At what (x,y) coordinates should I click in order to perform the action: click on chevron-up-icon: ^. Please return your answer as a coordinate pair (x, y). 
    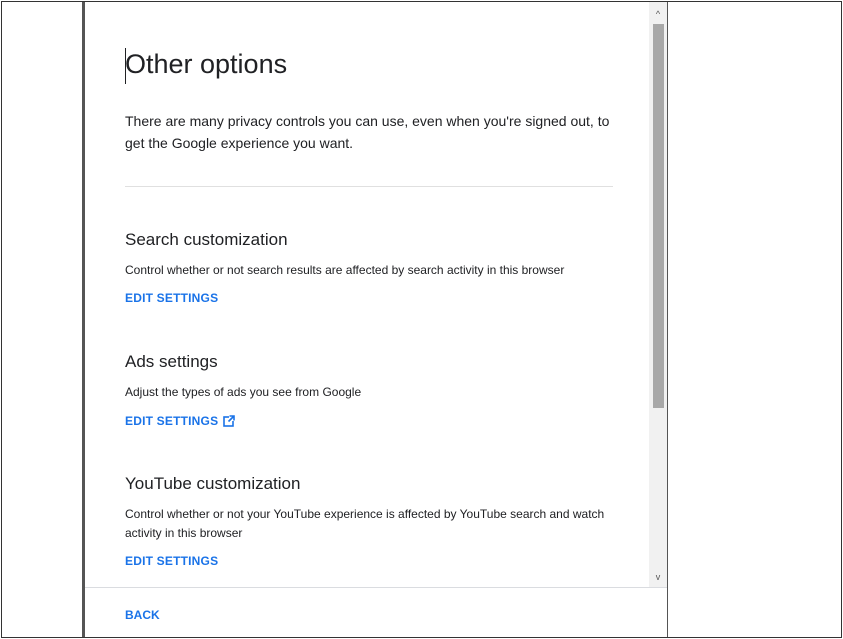
    Looking at the image, I should click on (658, 14).